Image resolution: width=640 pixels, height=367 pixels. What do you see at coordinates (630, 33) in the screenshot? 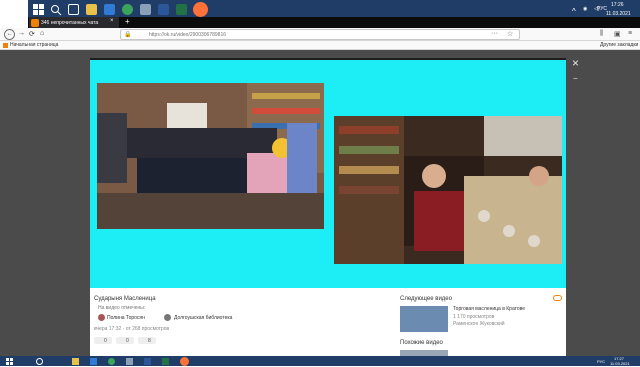
I see `menu-icon: ≡` at bounding box center [630, 33].